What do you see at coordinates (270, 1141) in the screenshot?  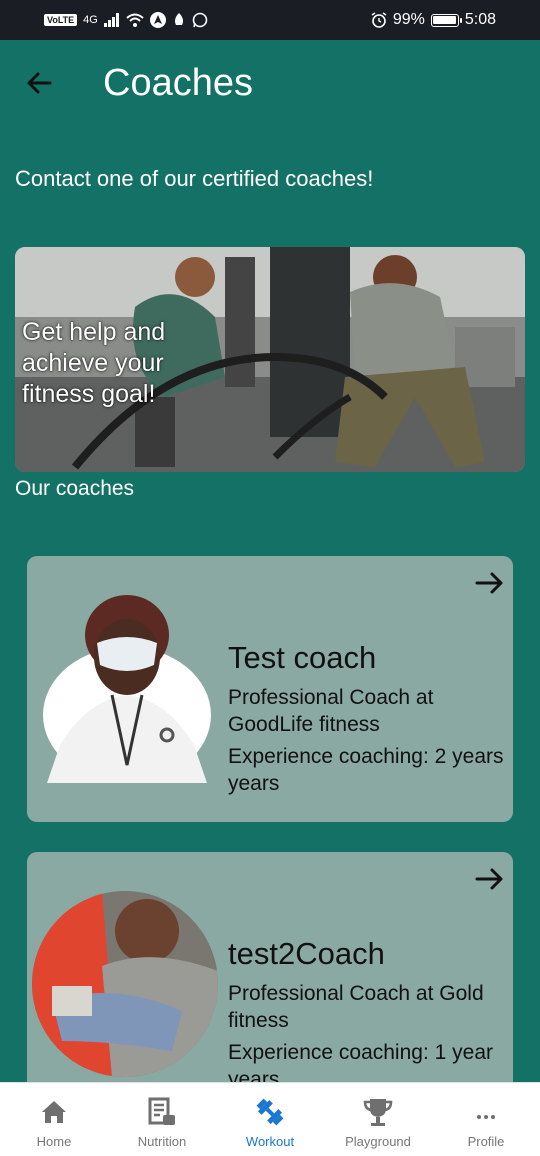 I see `nav-label: Workout` at bounding box center [270, 1141].